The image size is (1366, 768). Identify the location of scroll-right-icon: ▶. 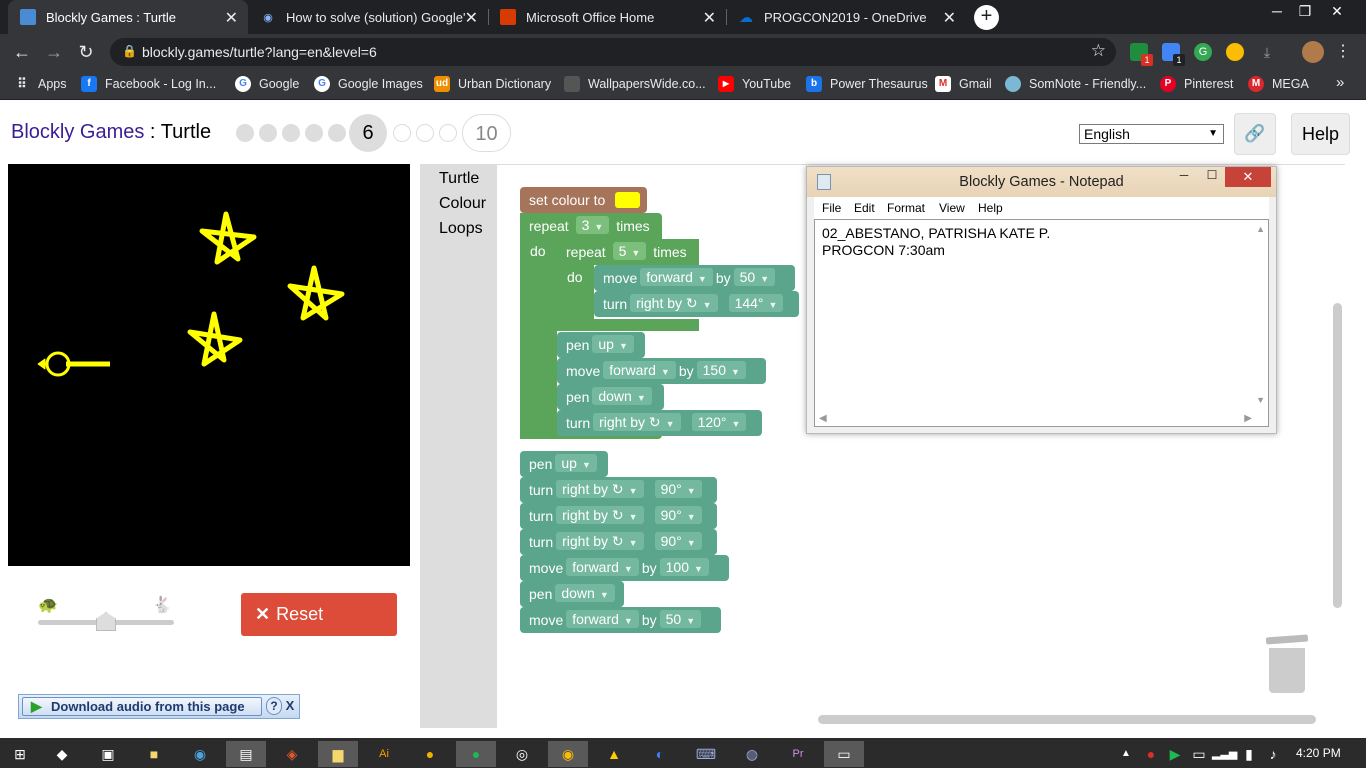
(1248, 418).